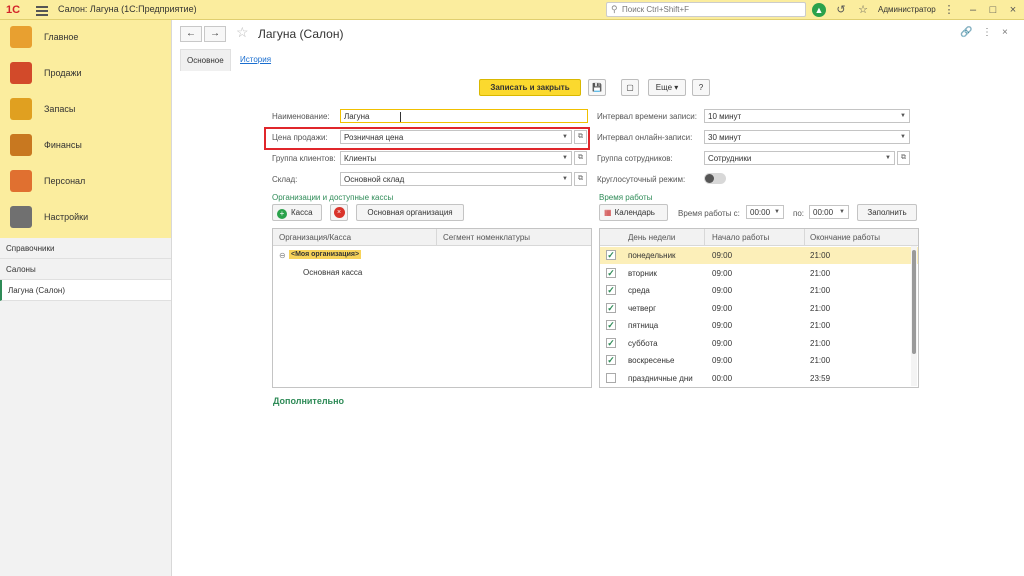  I want to click on favorites-star-icon: ☆, so click(863, 10).